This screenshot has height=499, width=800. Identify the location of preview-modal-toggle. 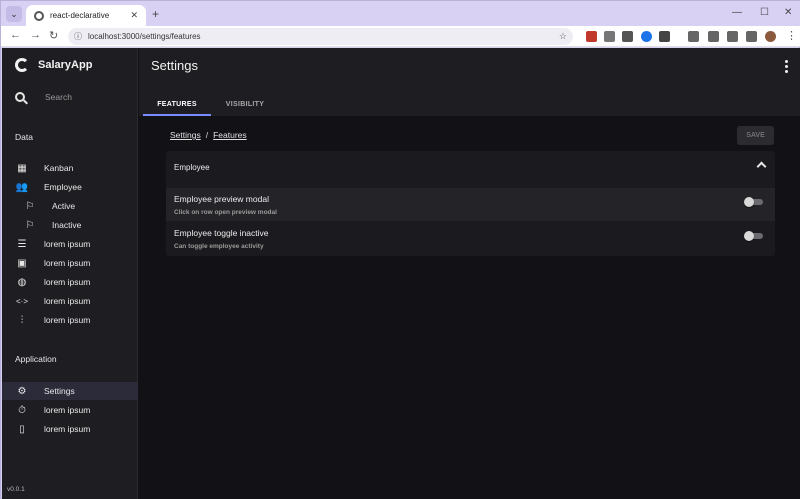
(754, 202).